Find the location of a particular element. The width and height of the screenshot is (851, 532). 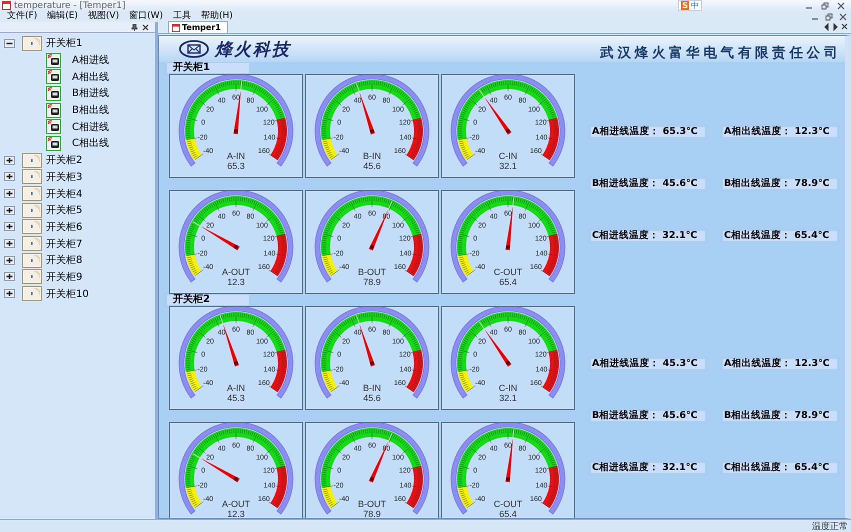

tree-item: 开关柜7 is located at coordinates (64, 243).